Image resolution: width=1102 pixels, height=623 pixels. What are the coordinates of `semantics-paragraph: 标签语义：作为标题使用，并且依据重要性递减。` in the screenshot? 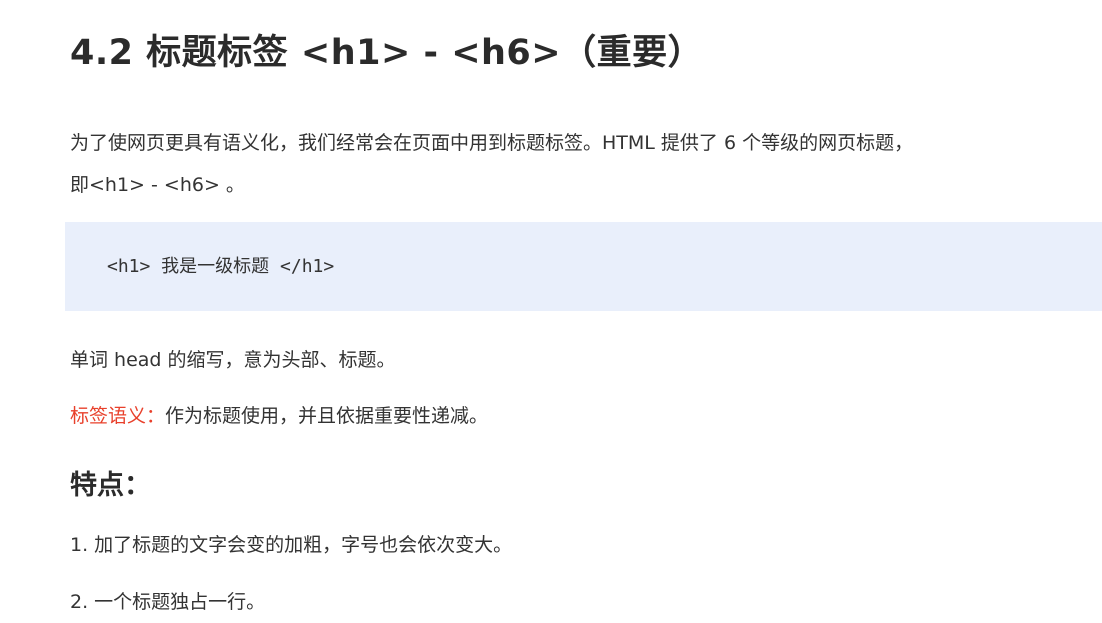 It's located at (279, 416).